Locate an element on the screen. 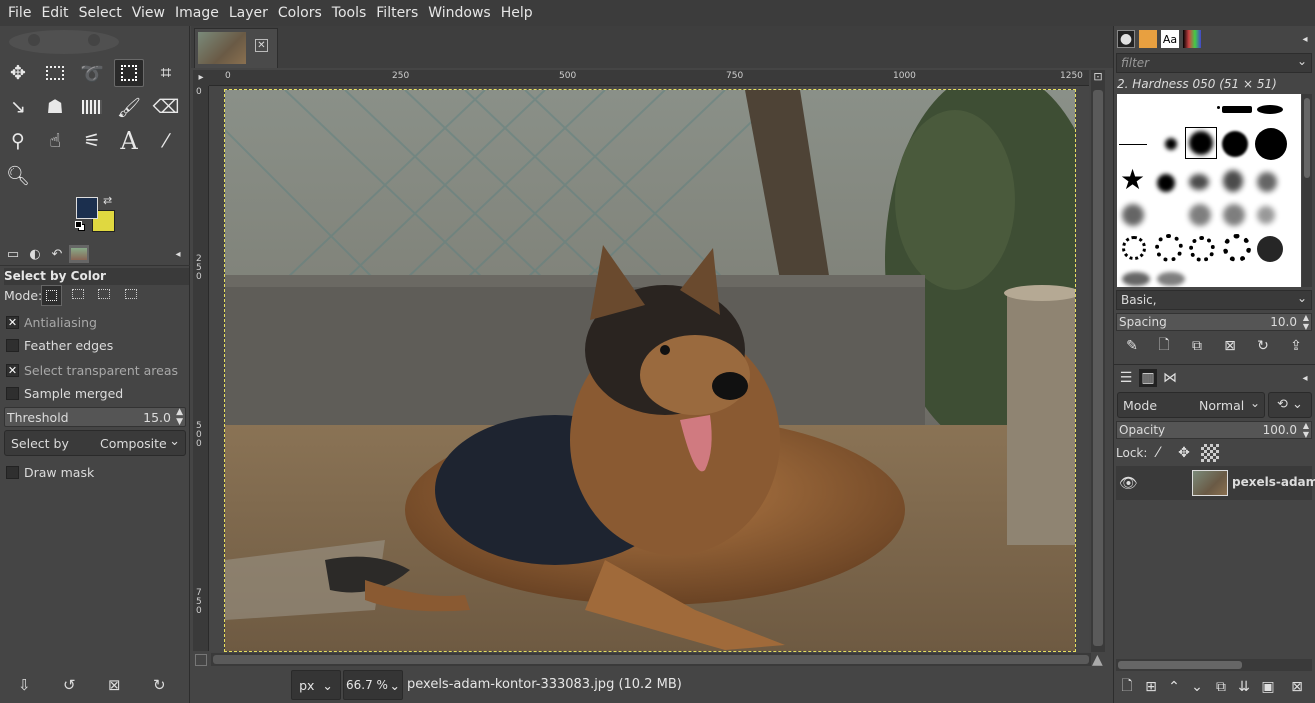  vertical-scrollbar is located at coordinates (1098, 369).